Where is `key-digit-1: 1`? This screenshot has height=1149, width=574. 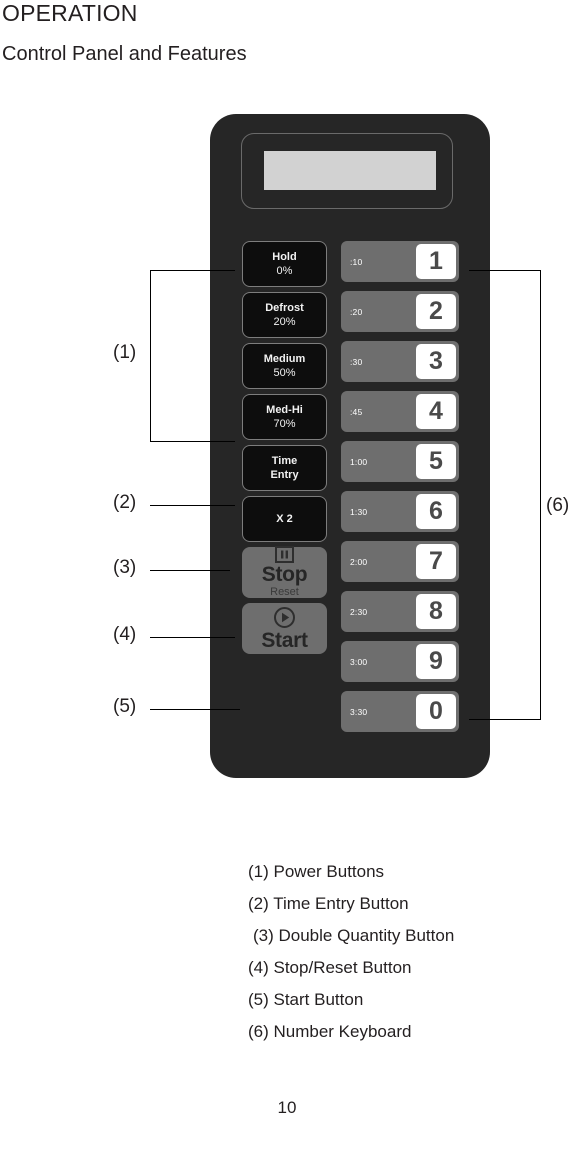 key-digit-1: 1 is located at coordinates (436, 261).